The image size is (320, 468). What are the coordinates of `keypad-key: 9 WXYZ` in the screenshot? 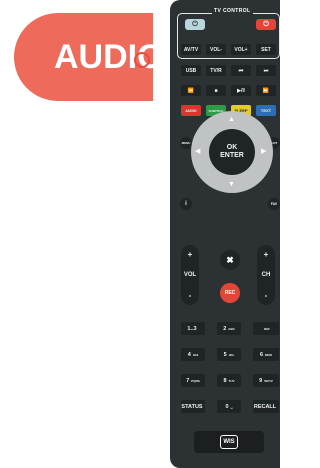 It's located at (266, 380).